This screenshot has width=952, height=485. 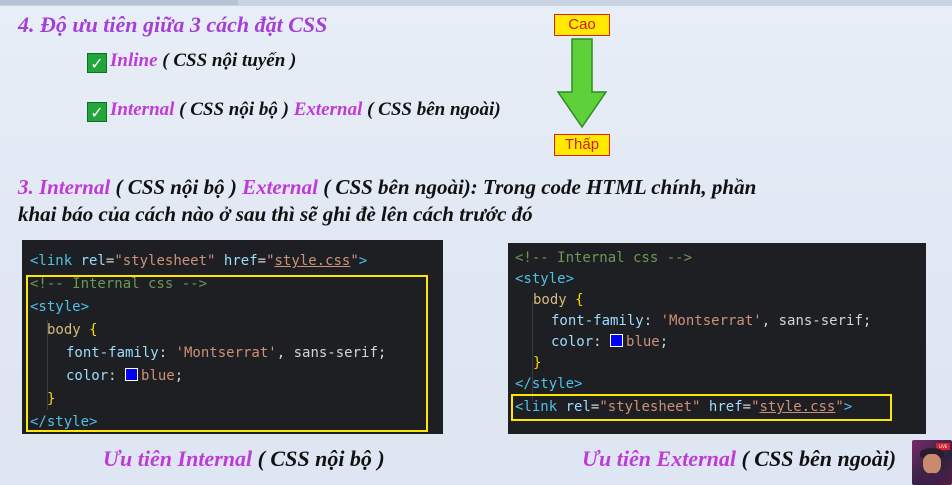 What do you see at coordinates (173, 24) in the screenshot?
I see `priority-heading: 4. Độ ưu tiên giữa 3 cách đặt CSS` at bounding box center [173, 24].